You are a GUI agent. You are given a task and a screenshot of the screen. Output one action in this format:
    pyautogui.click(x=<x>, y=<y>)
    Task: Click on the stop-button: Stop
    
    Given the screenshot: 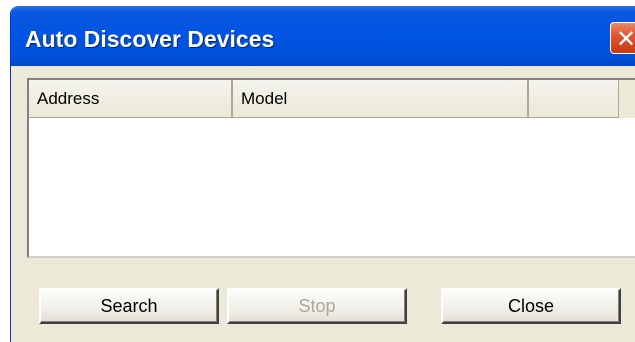 What is the action you would take?
    pyautogui.click(x=317, y=306)
    